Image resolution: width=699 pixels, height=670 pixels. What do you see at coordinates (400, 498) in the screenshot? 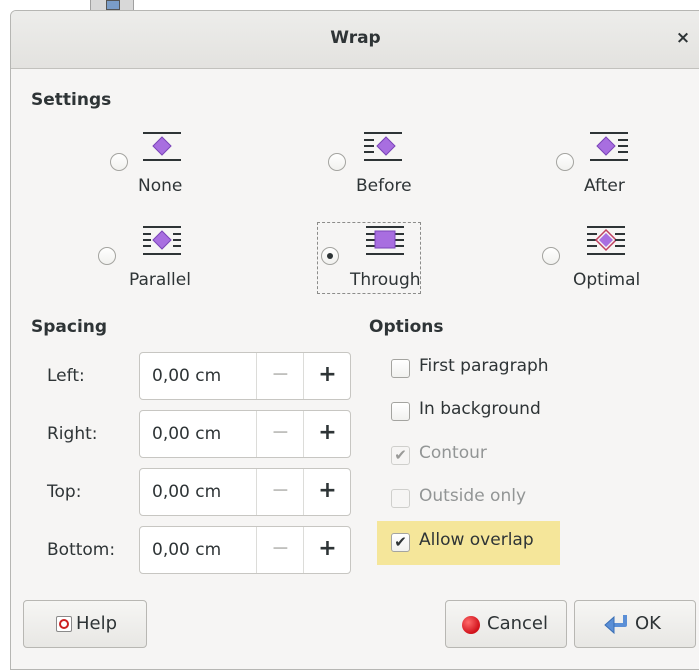
I see `outside-only-box` at bounding box center [400, 498].